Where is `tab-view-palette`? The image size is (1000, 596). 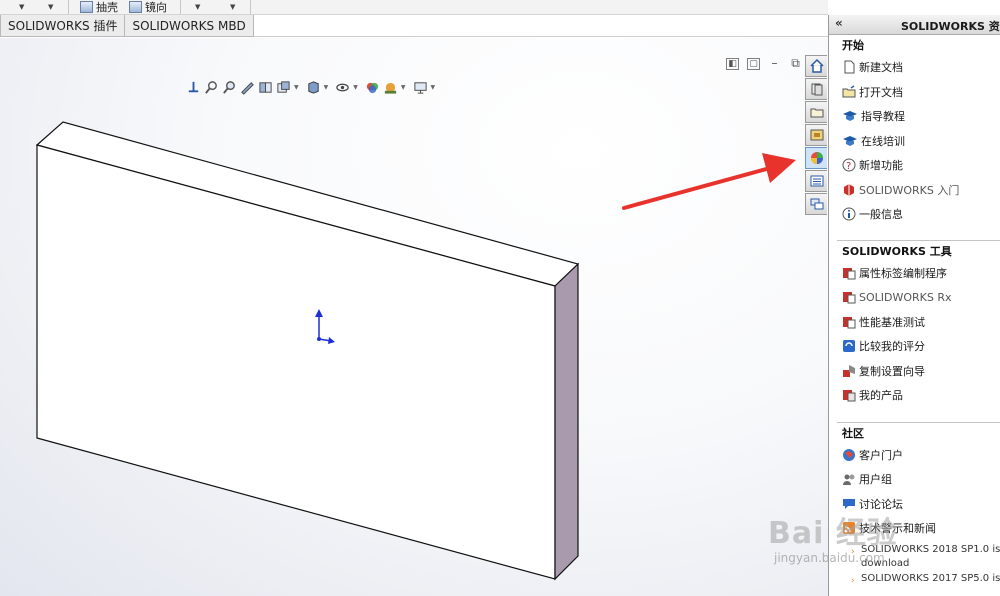 tab-view-palette is located at coordinates (816, 135).